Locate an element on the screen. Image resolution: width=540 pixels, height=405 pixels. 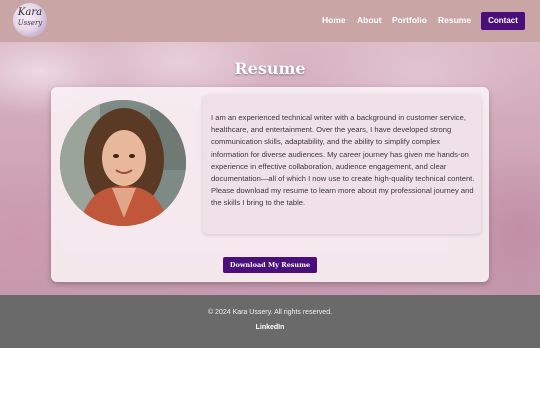
copyright-text: © 2024 Kara Ussery. All rights reserved. is located at coordinates (270, 312).